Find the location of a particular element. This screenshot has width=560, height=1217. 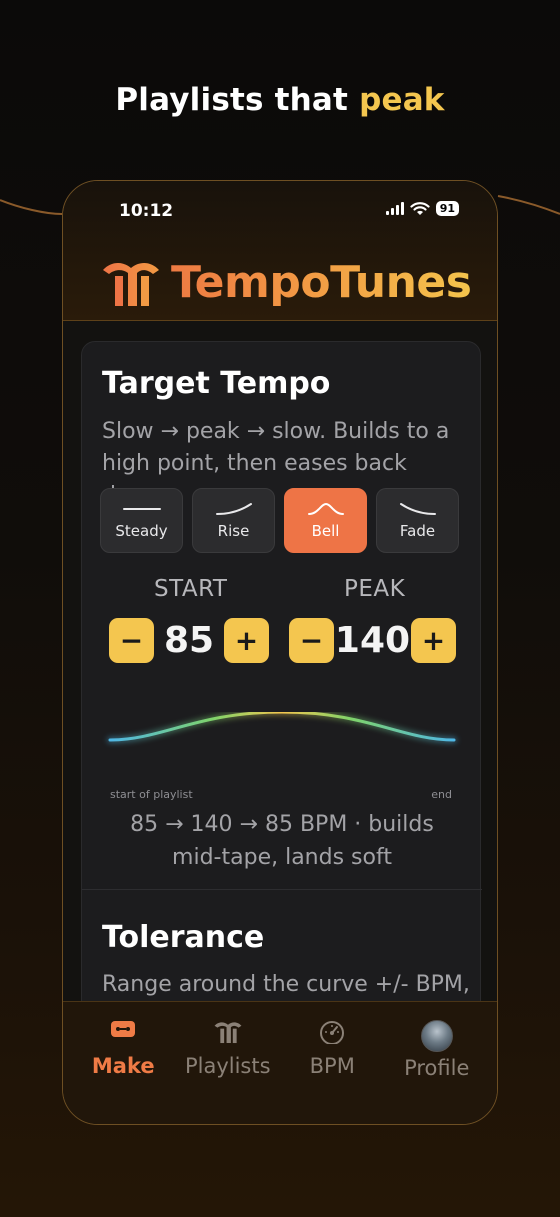

peak-value: 140 is located at coordinates (372, 640).